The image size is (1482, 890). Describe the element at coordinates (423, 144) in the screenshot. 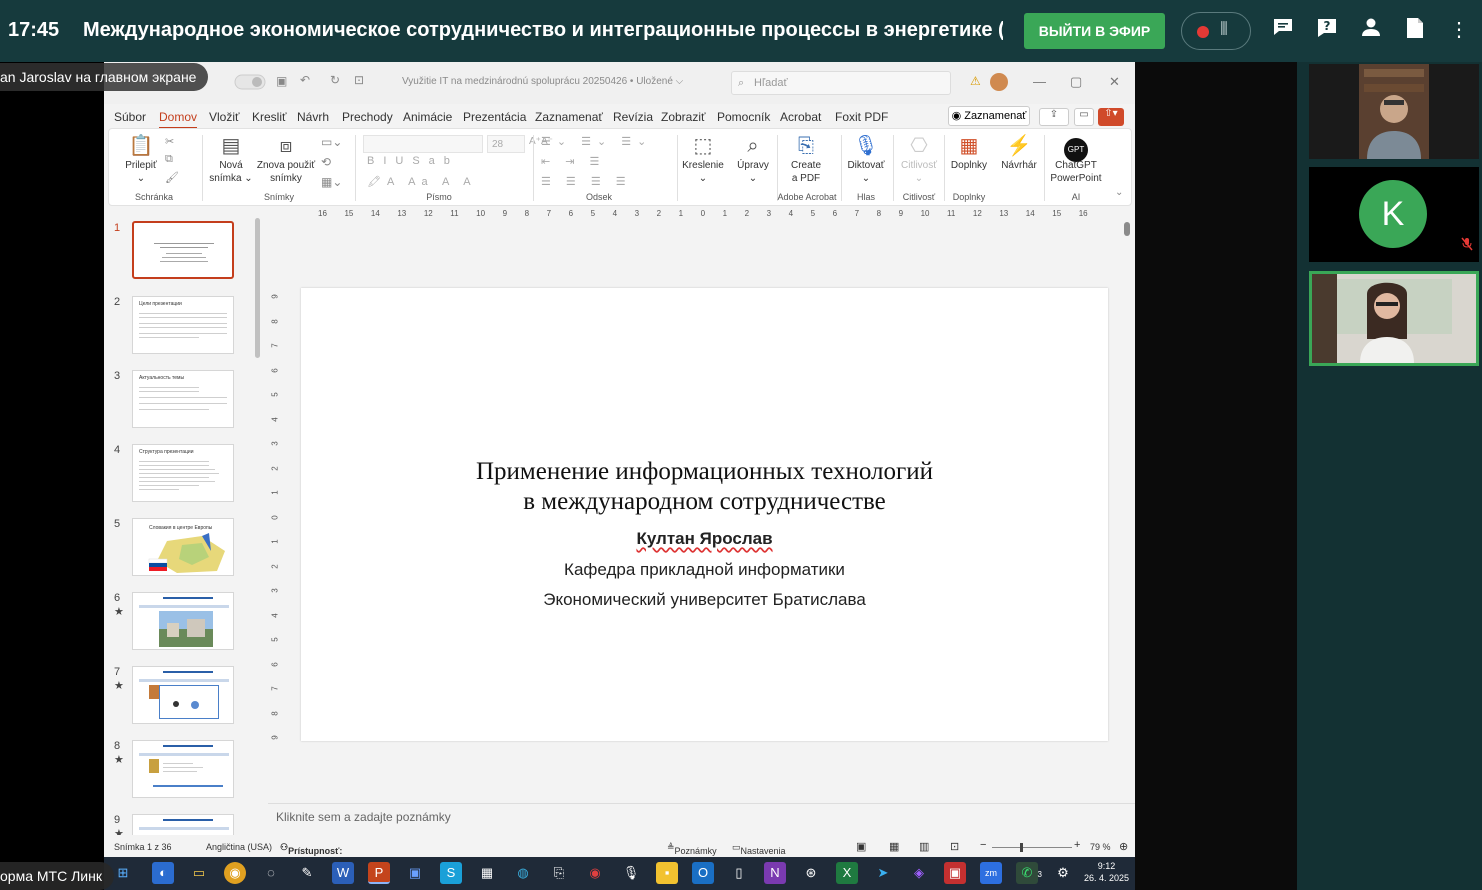

I see `font-family-select` at that location.